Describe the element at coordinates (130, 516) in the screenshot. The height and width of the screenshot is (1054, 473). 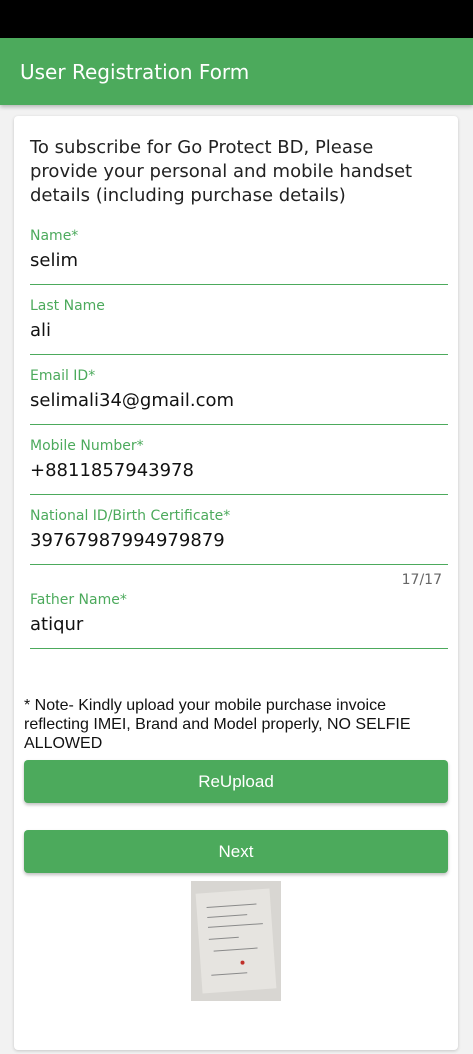
I see `national-id-label: National ID/Birth Certificate*` at that location.